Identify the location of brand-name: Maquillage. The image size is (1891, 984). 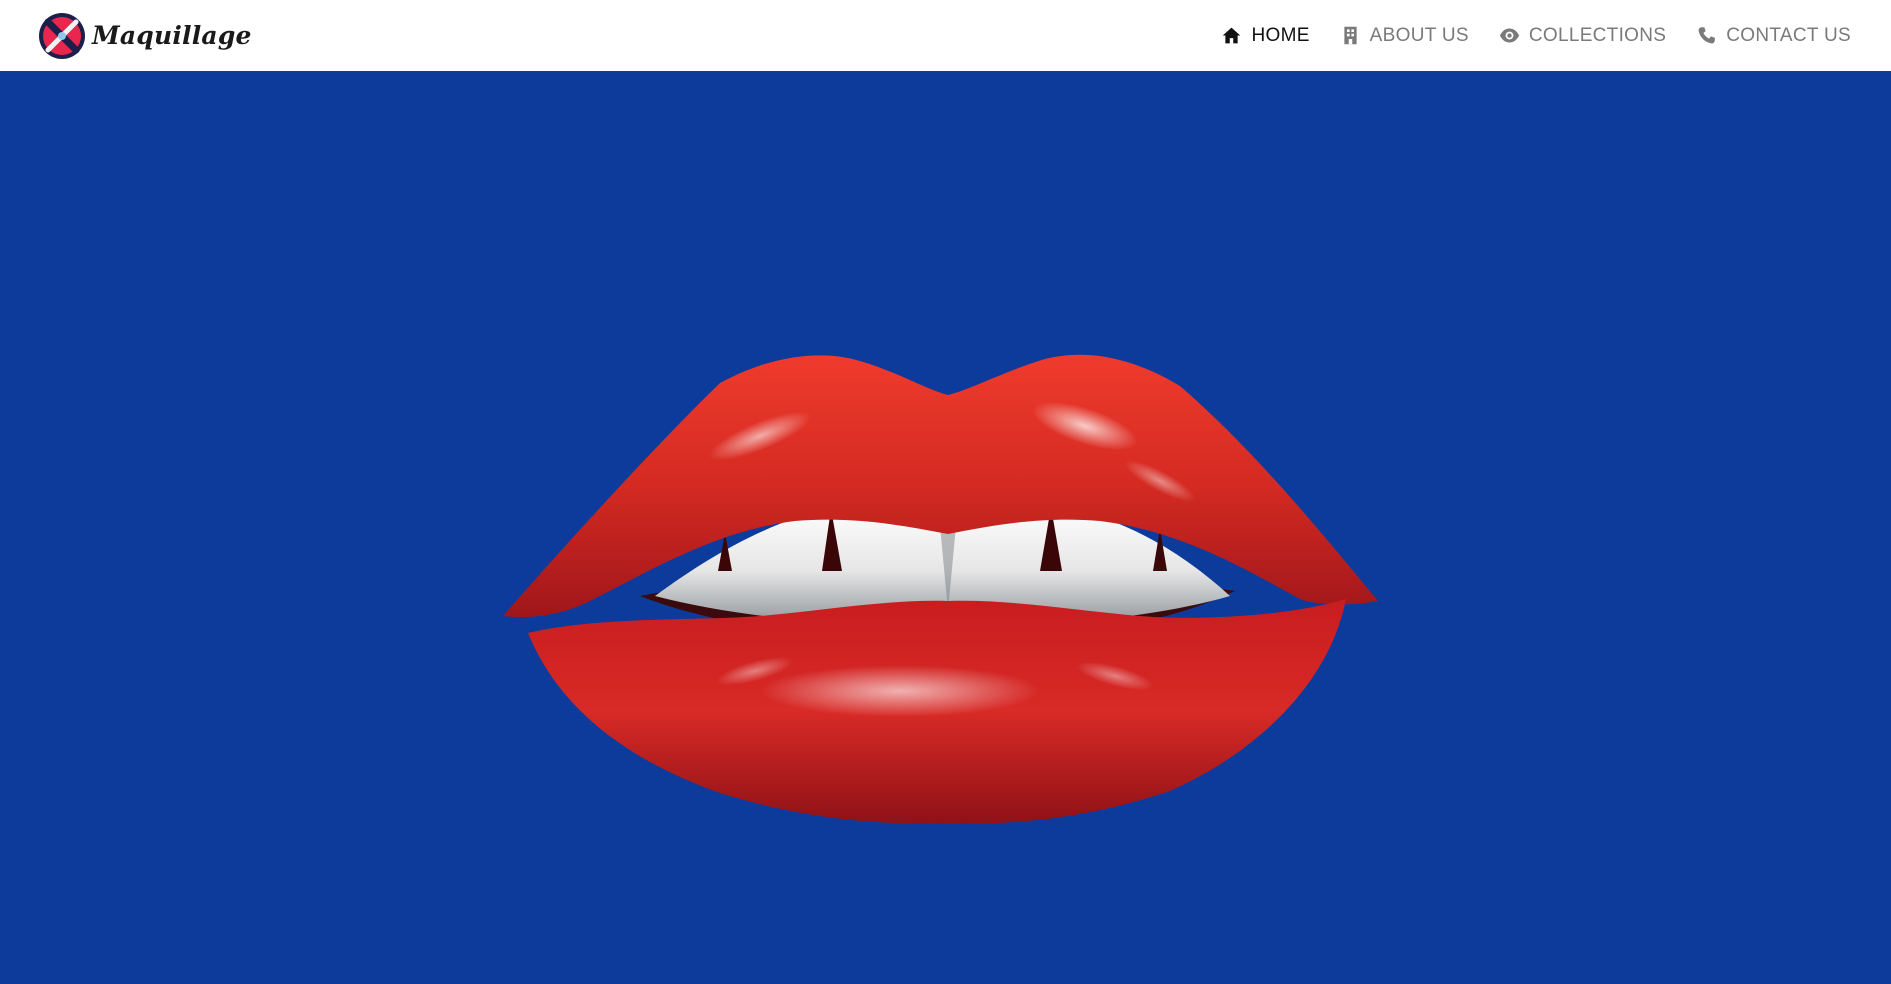
(172, 35).